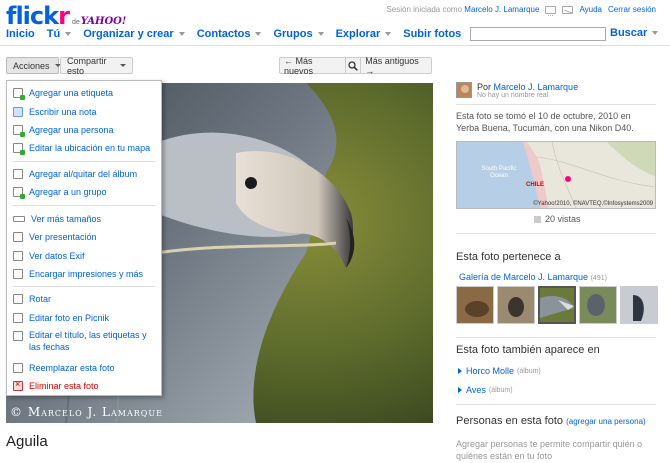 The image size is (670, 463). Describe the element at coordinates (312, 66) in the screenshot. I see `newer-button: ← Más nuevos` at that location.